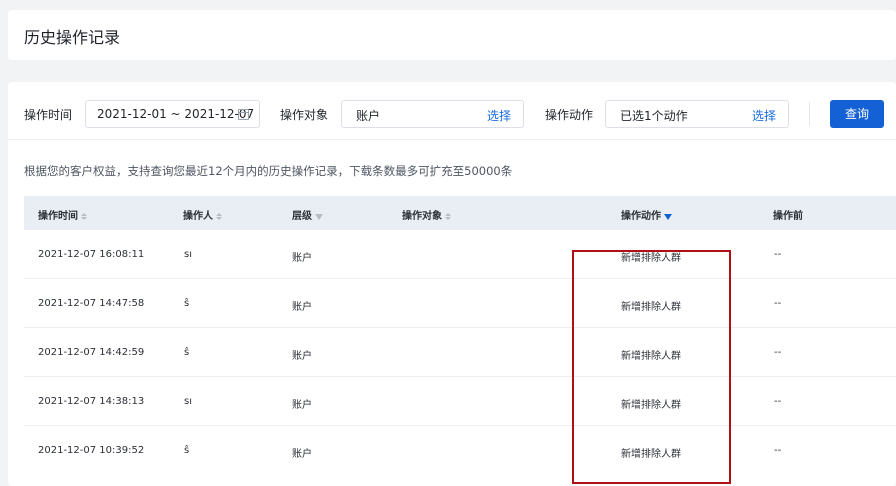 Image resolution: width=896 pixels, height=486 pixels. Describe the element at coordinates (460, 450) in the screenshot. I see `table-row: 2021-12-07 10:39:52 ŝ 账户 新增排除人群 --` at that location.